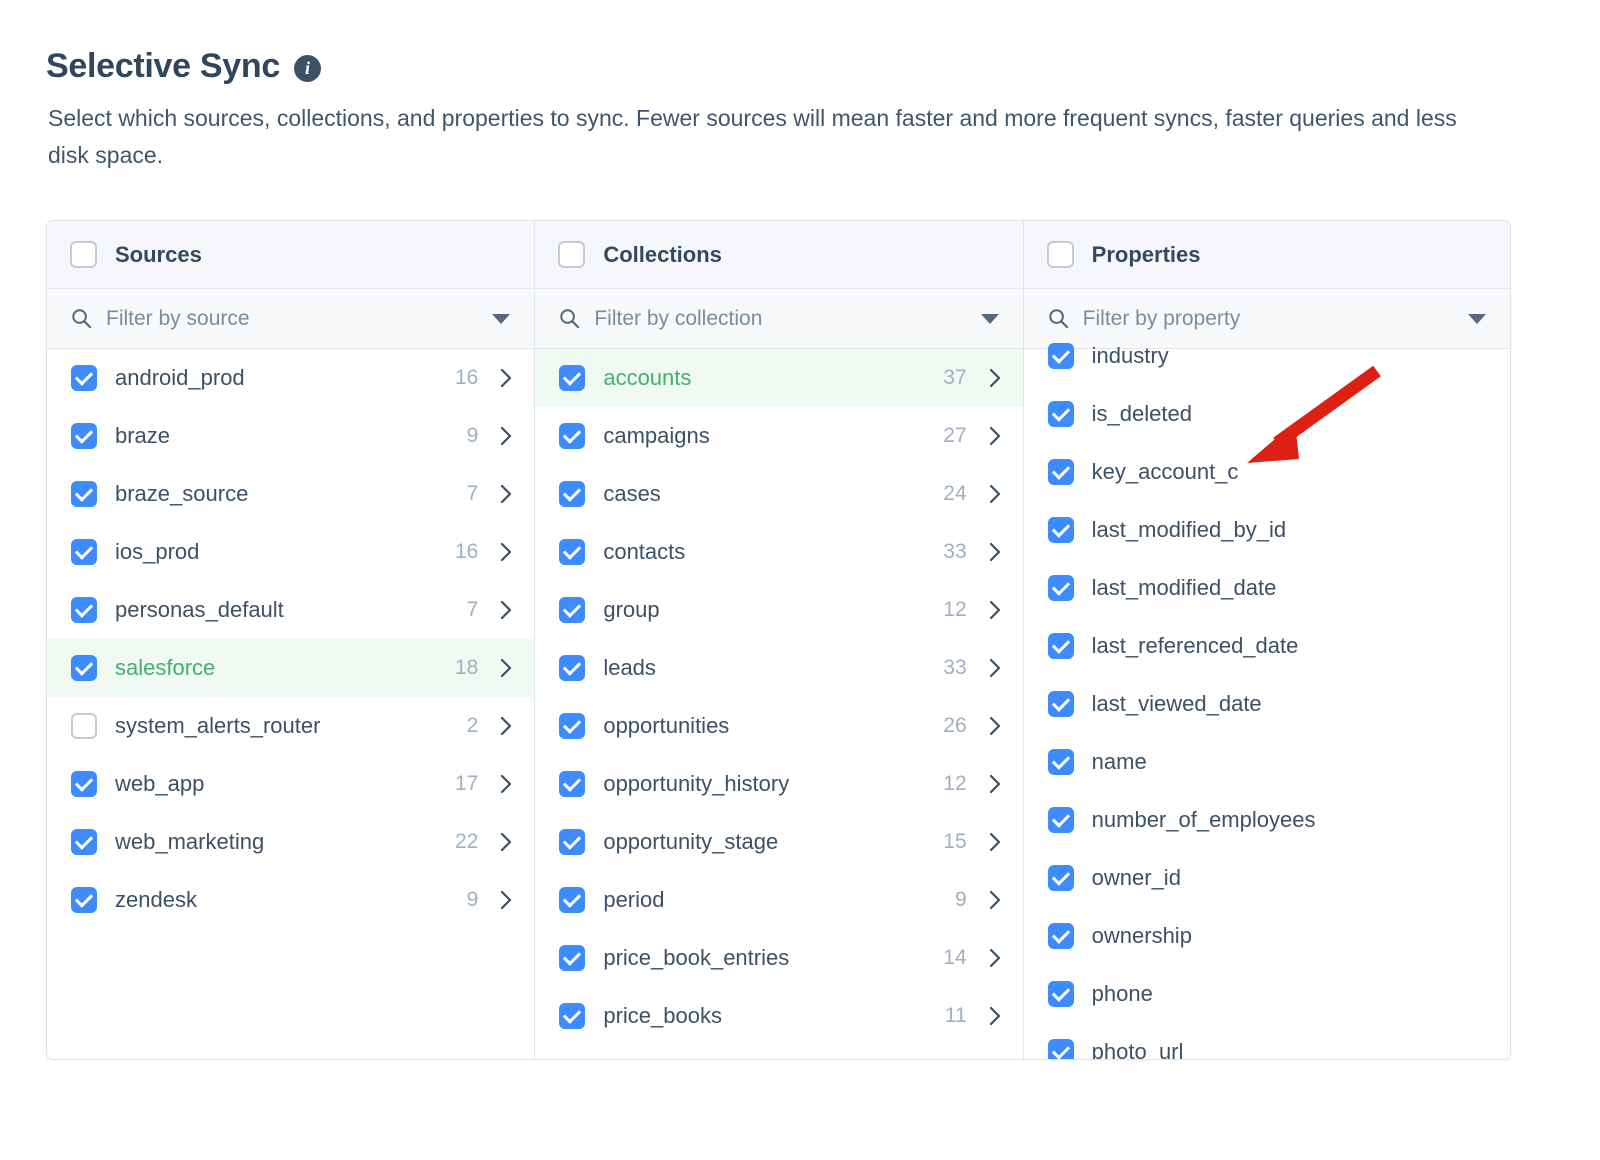 This screenshot has height=1160, width=1600. Describe the element at coordinates (572, 668) in the screenshot. I see `checkbox-leads` at that location.